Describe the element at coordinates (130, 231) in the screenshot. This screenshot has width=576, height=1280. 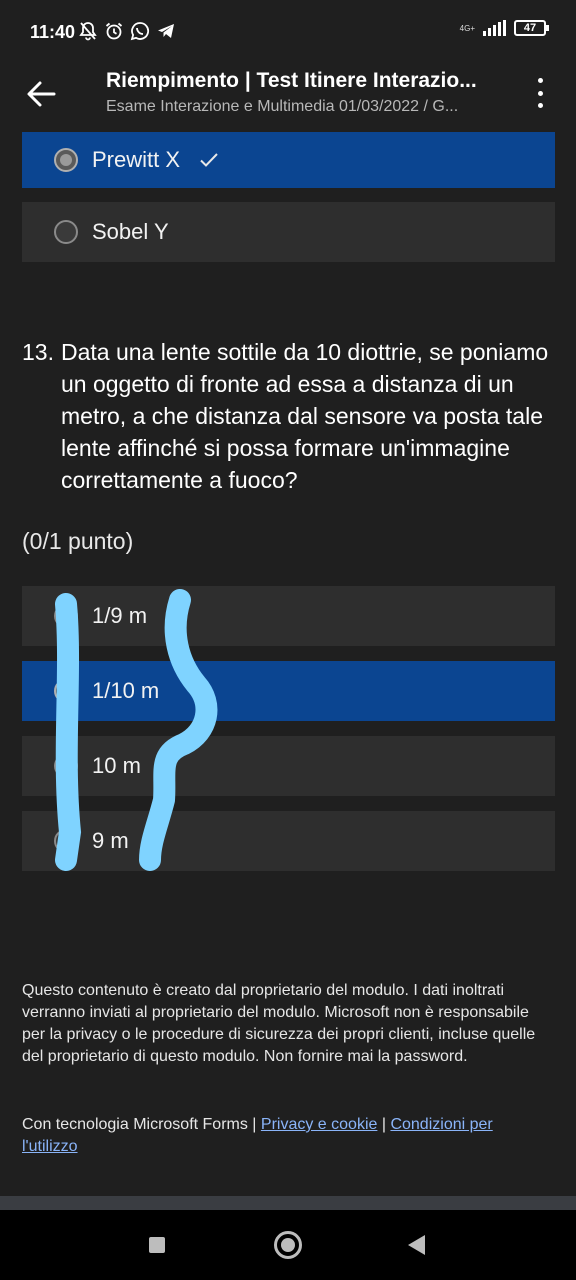
I see `choice-label: Sobel Y` at that location.